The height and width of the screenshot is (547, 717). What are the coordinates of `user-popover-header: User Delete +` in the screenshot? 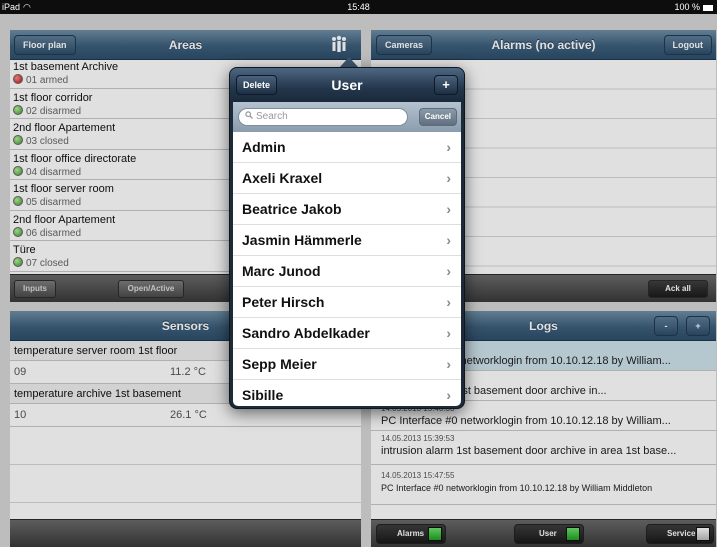 It's located at (347, 85).